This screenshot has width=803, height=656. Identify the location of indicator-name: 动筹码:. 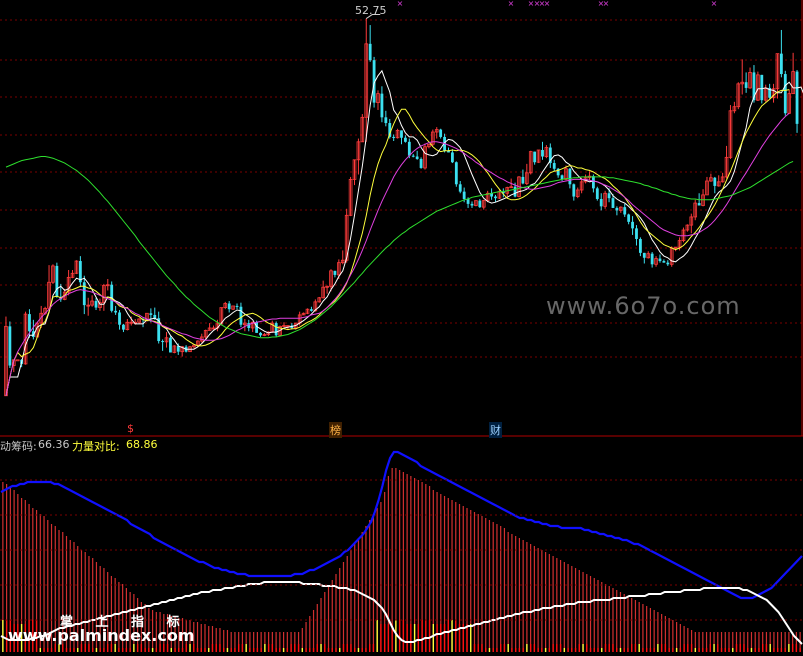
(18, 446).